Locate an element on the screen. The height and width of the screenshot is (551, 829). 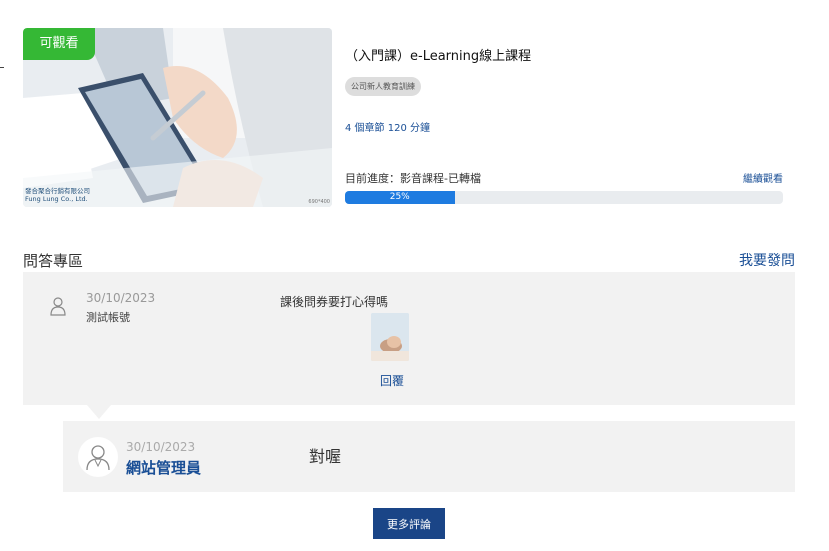
reply-pointer is located at coordinates (99, 412).